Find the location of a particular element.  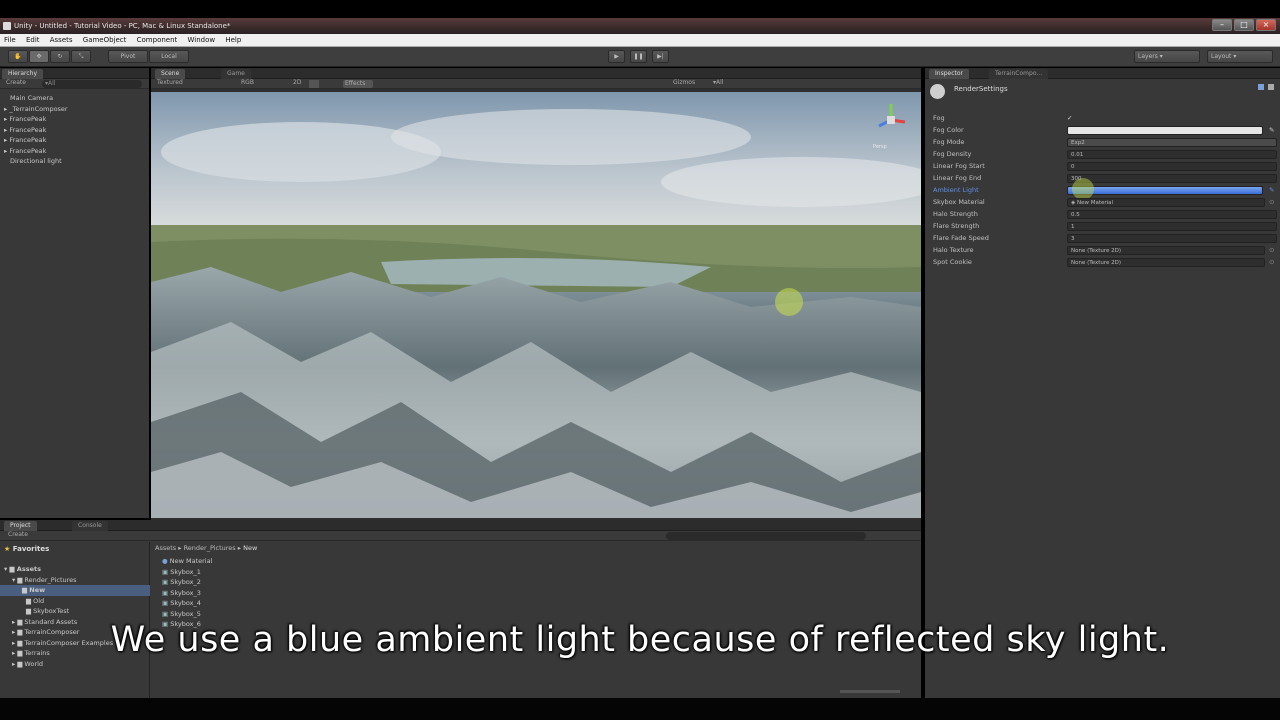

breadcrumb: Assets ▸ Render_Pictures ▸ New is located at coordinates (206, 548).